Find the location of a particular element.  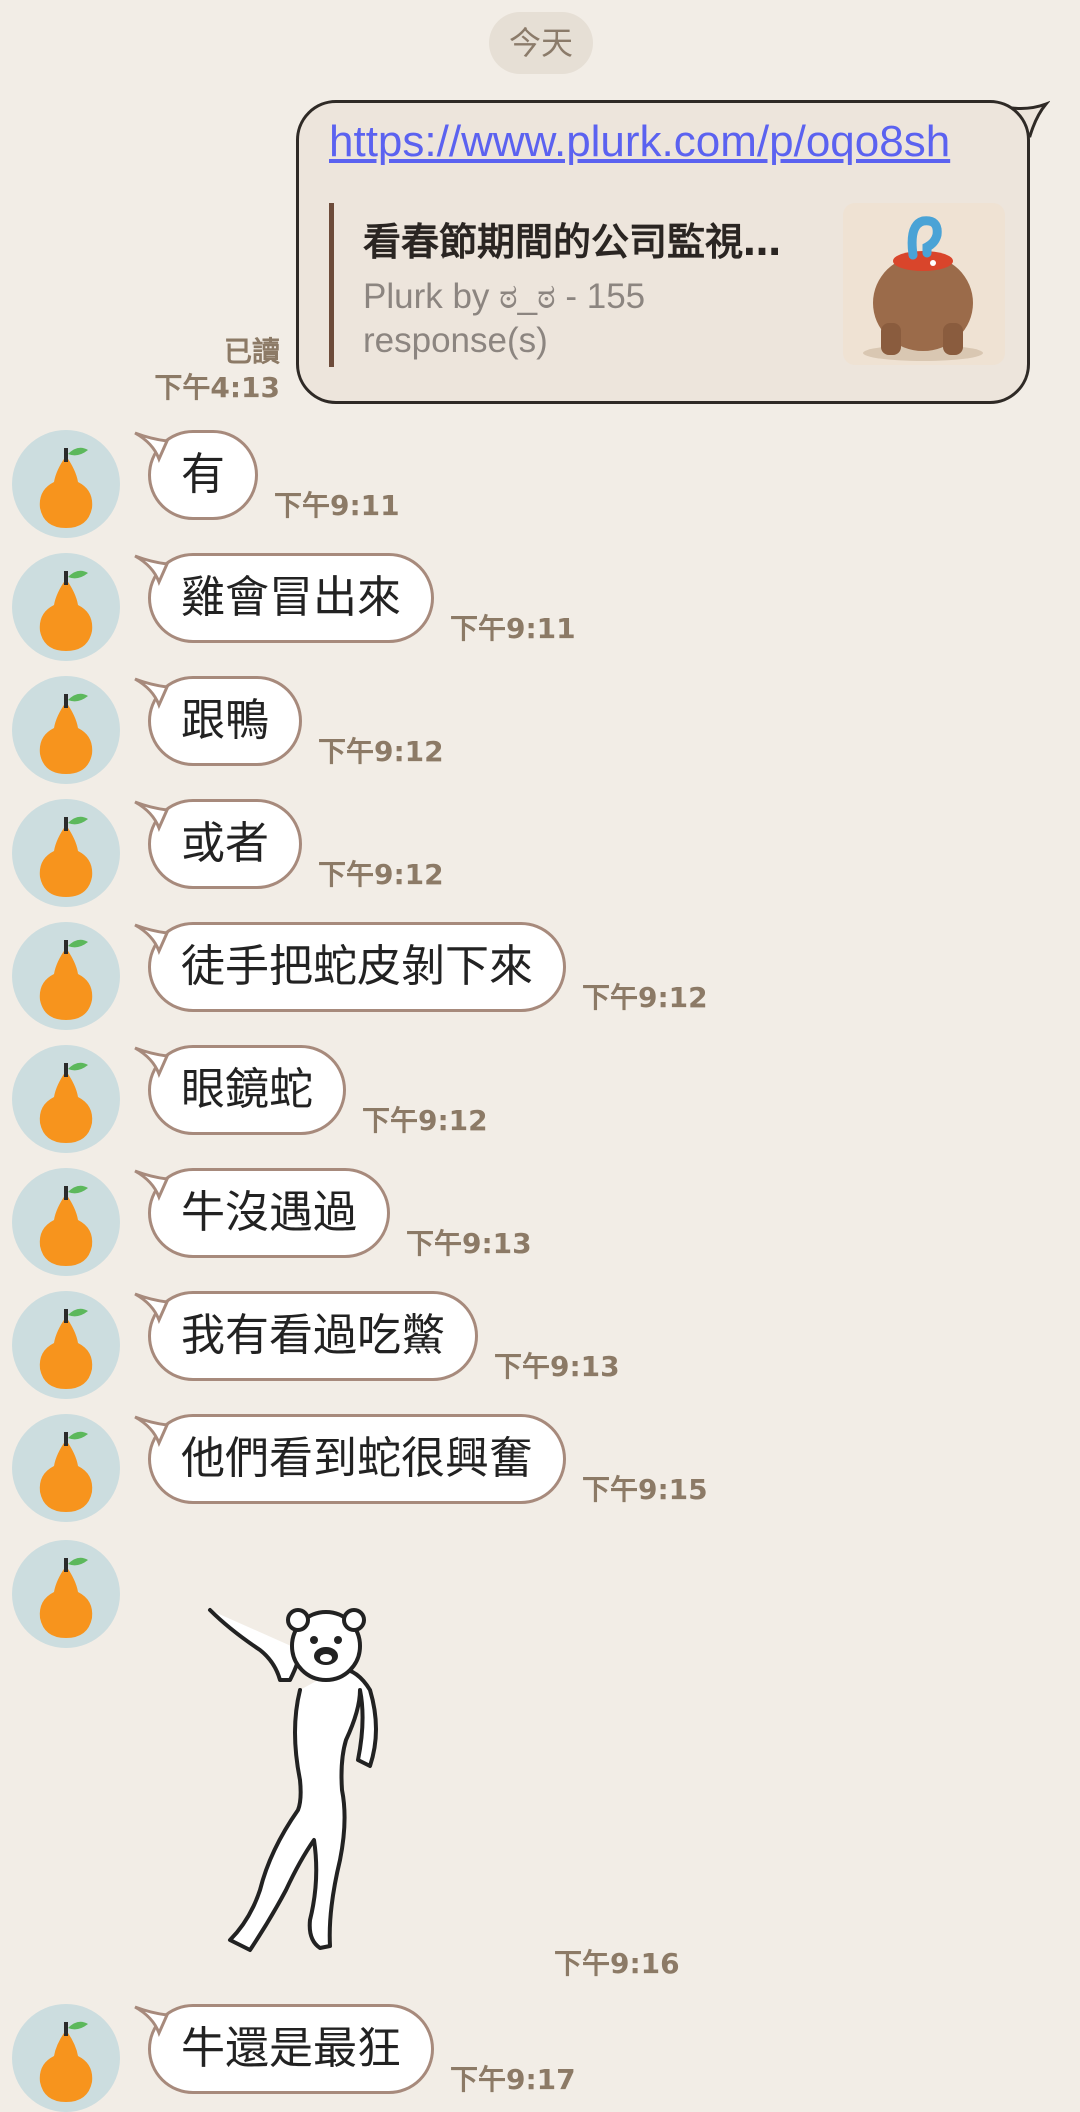

message-text: 或者 is located at coordinates (225, 843).